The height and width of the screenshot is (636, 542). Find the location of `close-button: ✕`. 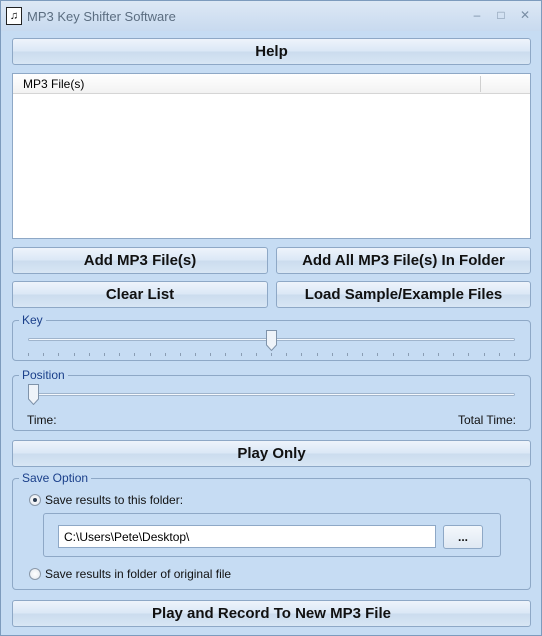

close-button: ✕ is located at coordinates (525, 15).